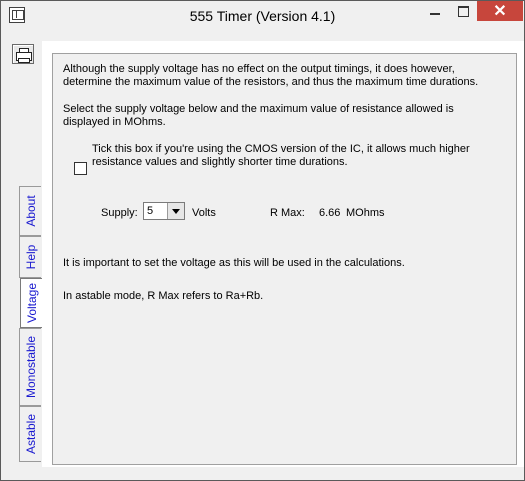 The height and width of the screenshot is (481, 525). What do you see at coordinates (330, 213) in the screenshot?
I see `rmax-value: 6.66` at bounding box center [330, 213].